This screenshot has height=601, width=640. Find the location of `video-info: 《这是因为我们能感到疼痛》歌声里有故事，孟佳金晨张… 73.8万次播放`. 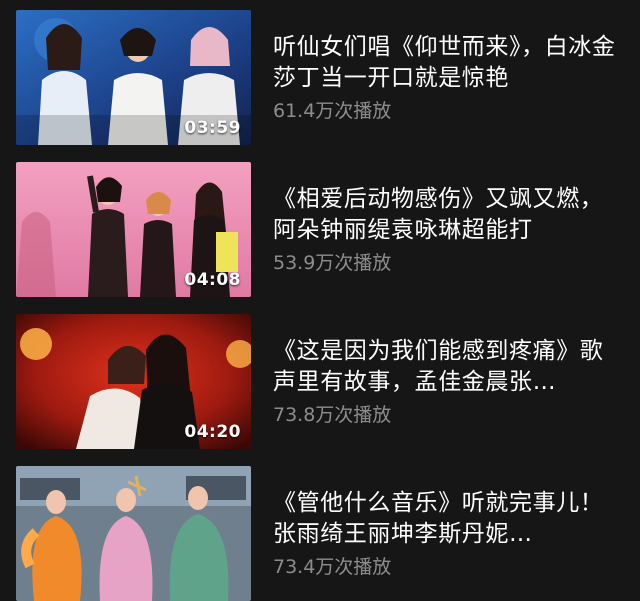

video-info: 《这是因为我们能感到疼痛》歌声里有故事，孟佳金晨张… 73.8万次播放 is located at coordinates (445, 382).